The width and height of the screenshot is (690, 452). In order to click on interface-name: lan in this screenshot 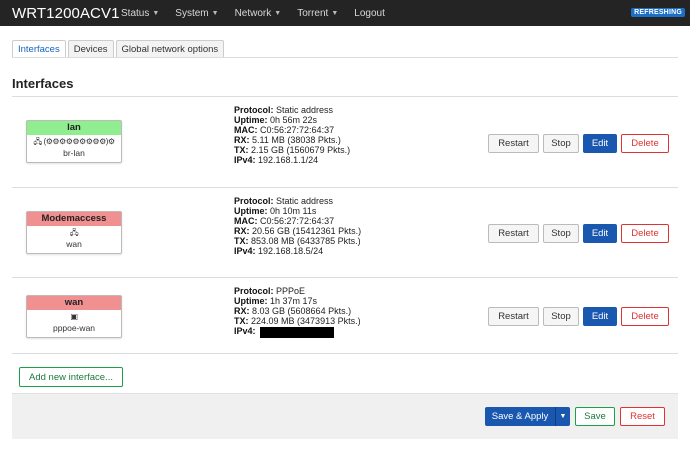, I will do `click(74, 128)`.